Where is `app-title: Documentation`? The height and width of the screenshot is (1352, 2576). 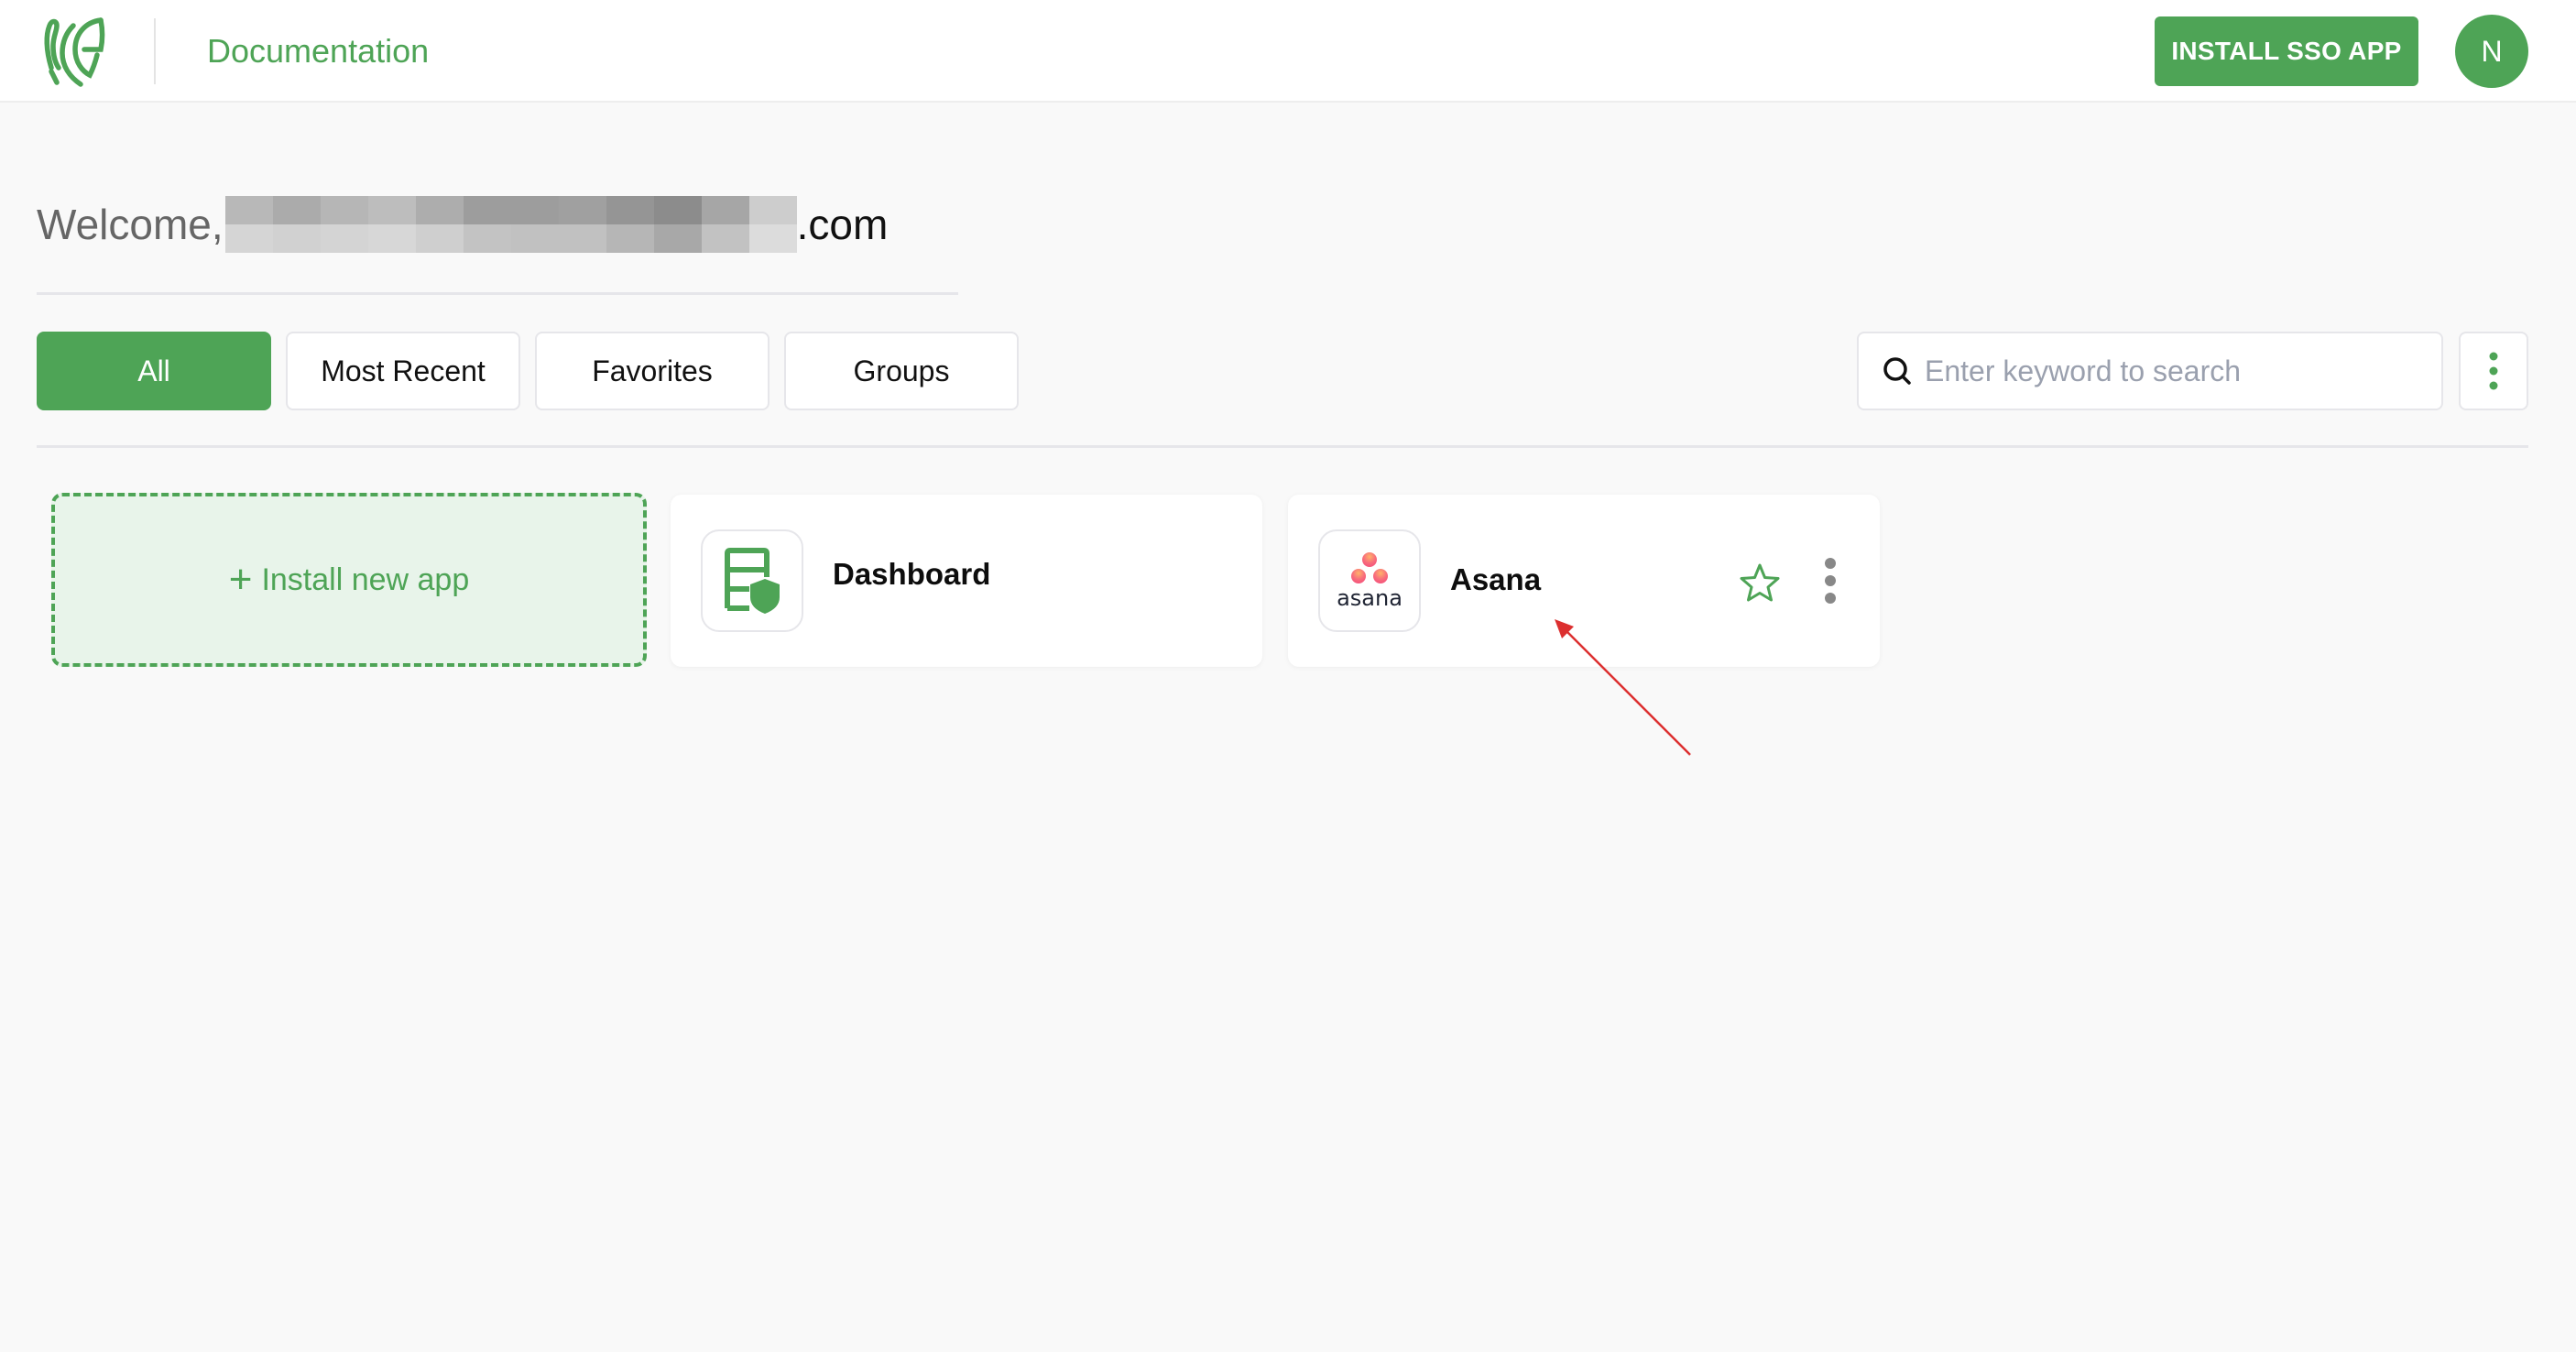 app-title: Documentation is located at coordinates (318, 51).